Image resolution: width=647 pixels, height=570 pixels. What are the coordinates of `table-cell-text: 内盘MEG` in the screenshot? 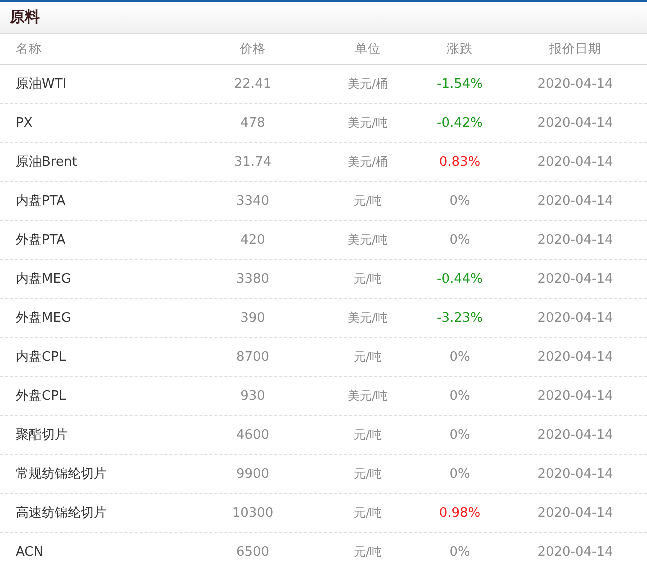 It's located at (44, 279).